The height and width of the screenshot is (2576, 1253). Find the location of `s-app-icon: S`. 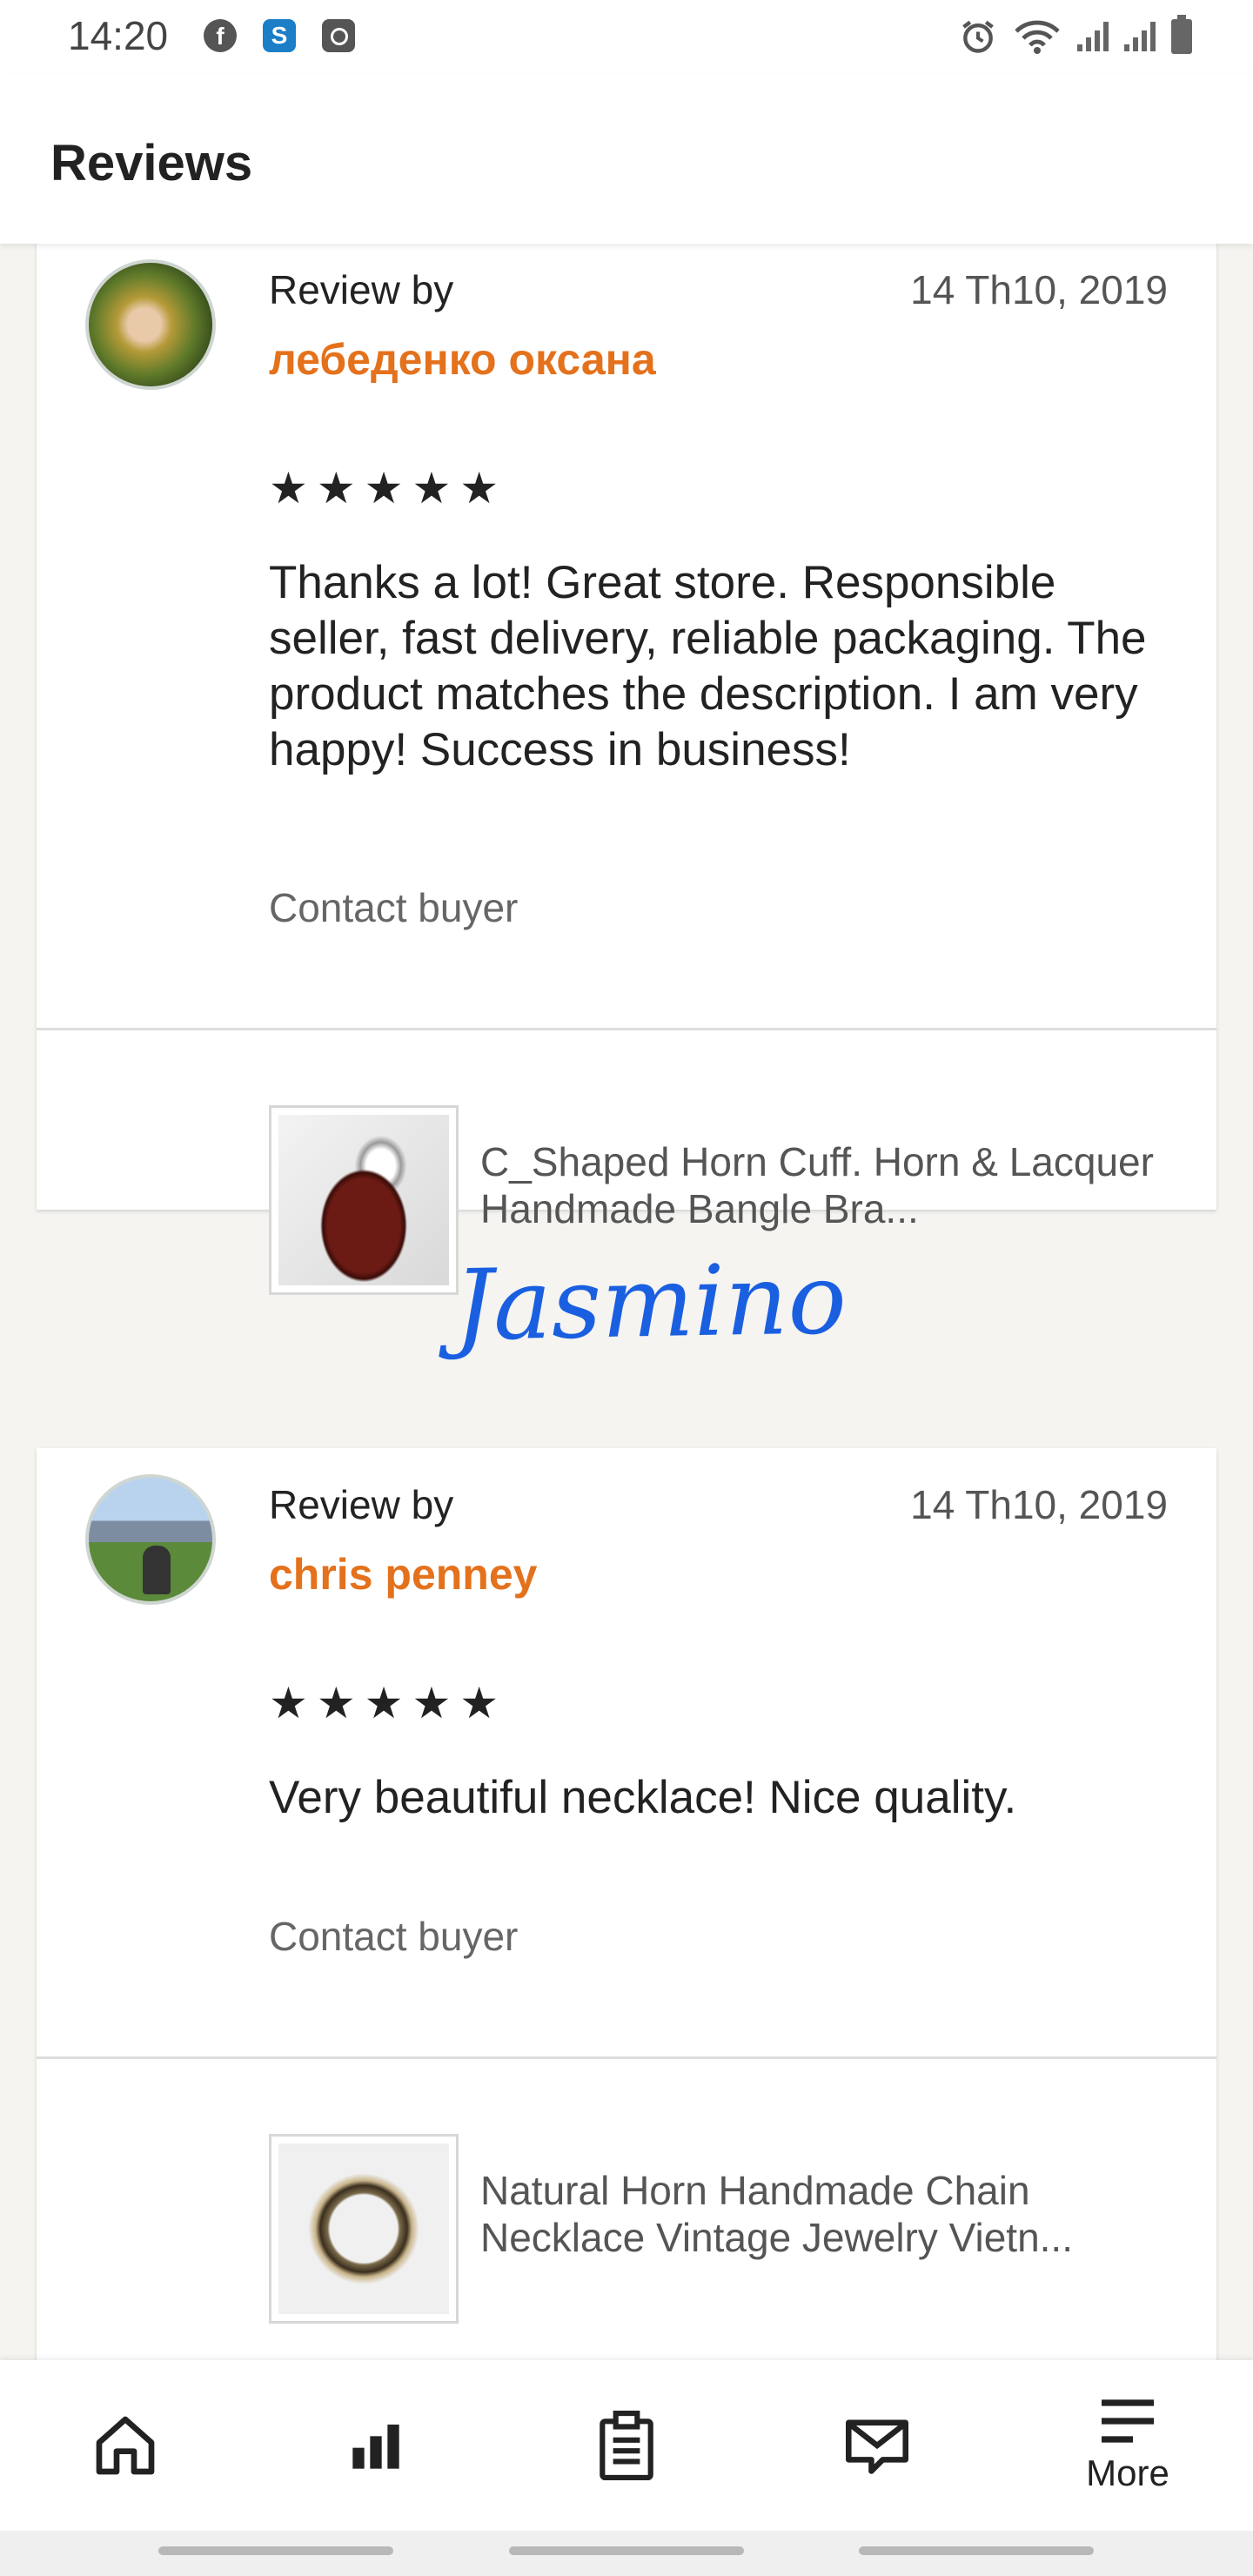

s-app-icon: S is located at coordinates (279, 35).